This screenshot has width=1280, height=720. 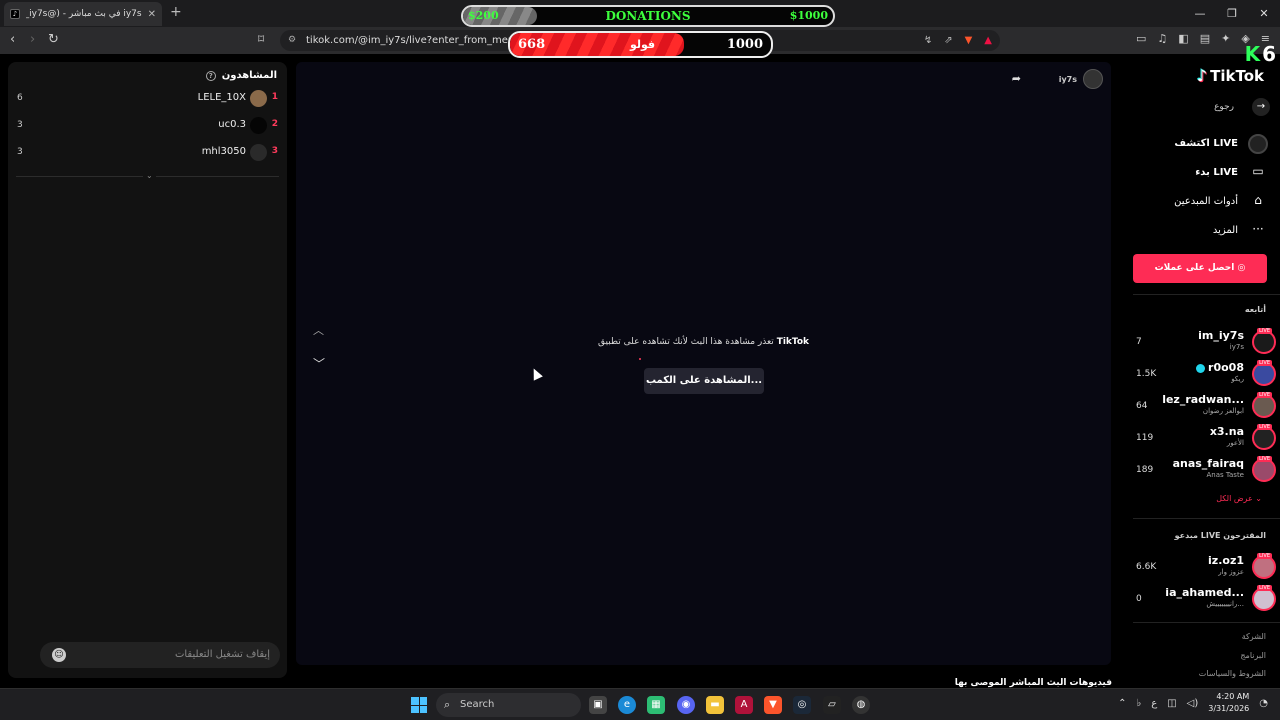 What do you see at coordinates (261, 39) in the screenshot?
I see `bookmark-icon: ⌑` at bounding box center [261, 39].